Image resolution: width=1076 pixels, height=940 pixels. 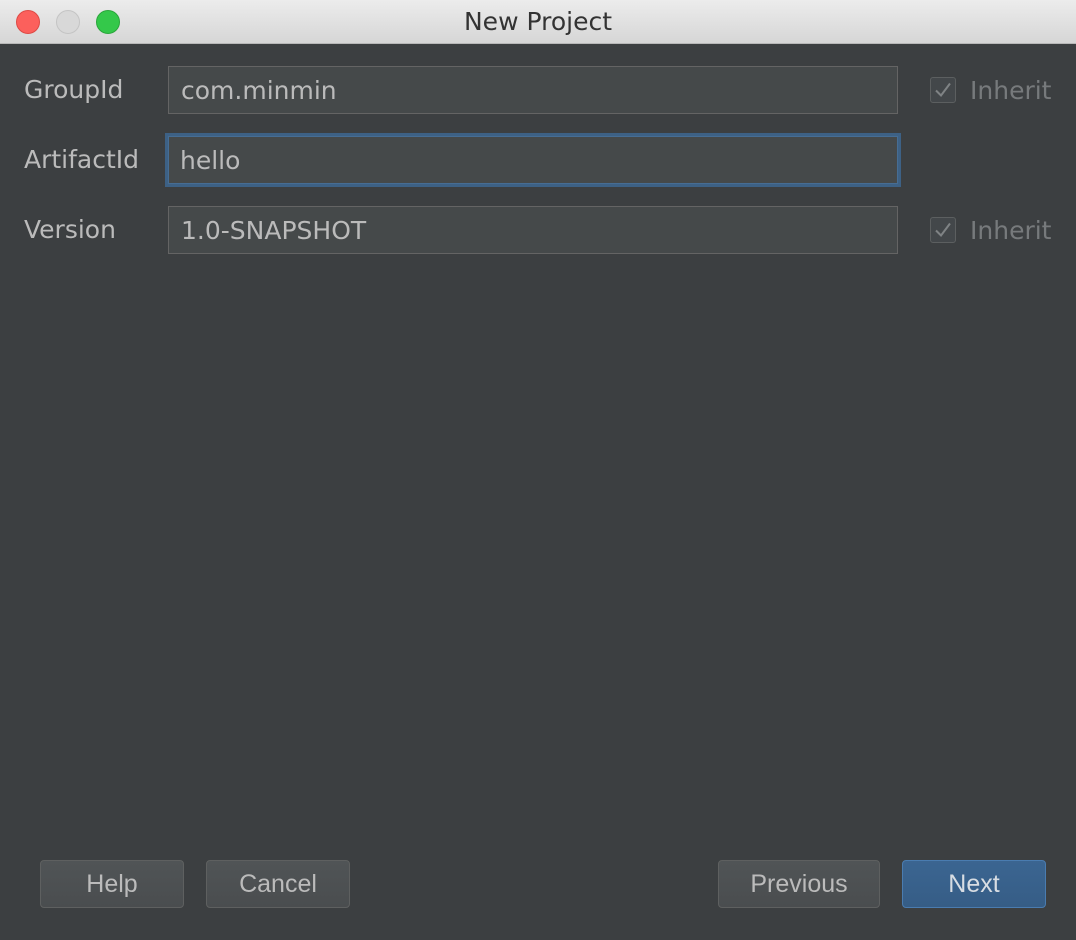 I want to click on next-button: Next, so click(x=974, y=884).